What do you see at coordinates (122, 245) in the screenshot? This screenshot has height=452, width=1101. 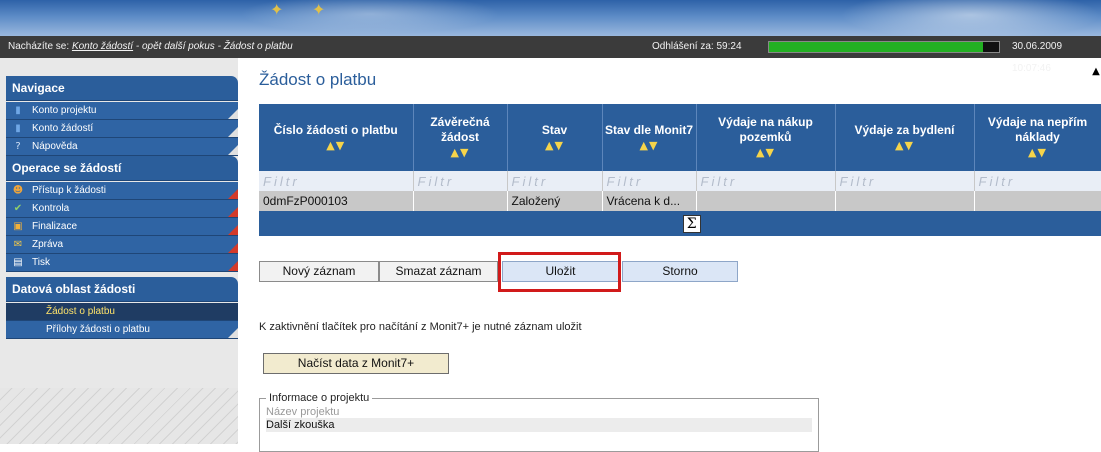 I see `sidebar-item-zprava: ✉ Zpráva` at bounding box center [122, 245].